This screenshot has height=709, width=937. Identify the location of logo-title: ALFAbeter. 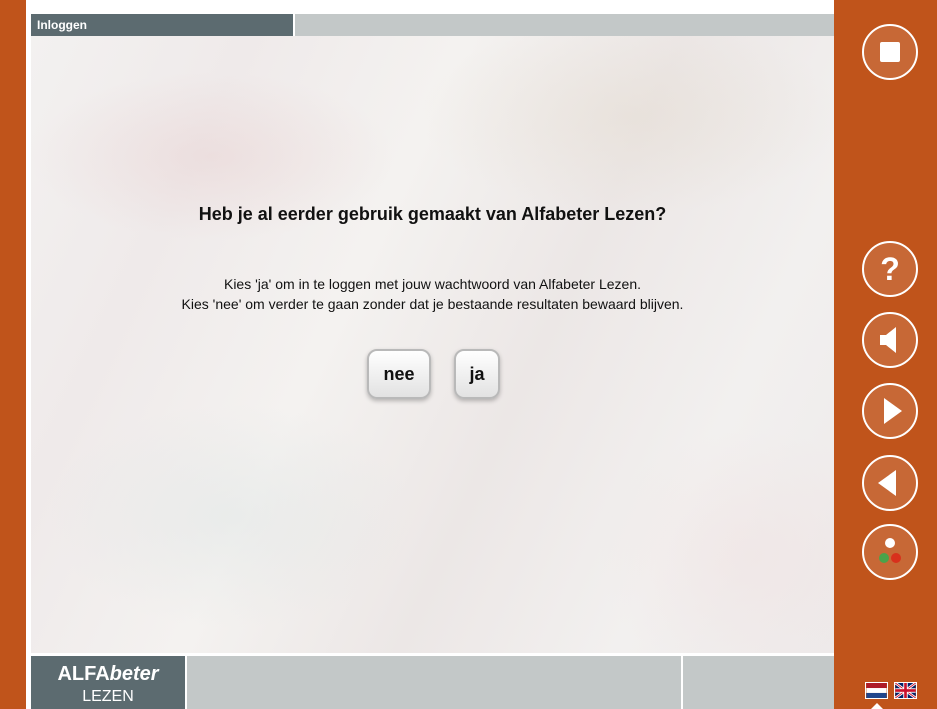
(108, 674).